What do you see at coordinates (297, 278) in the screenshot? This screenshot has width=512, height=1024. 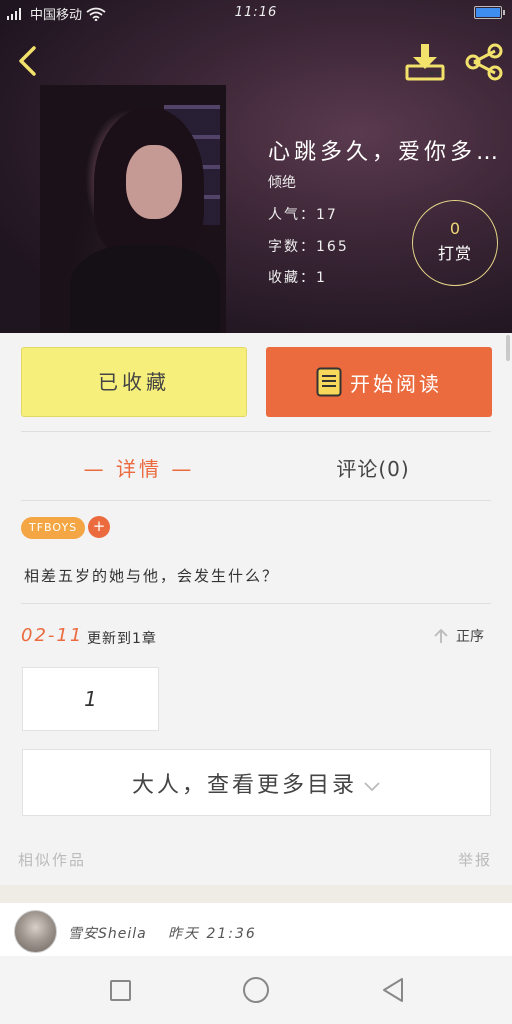 I see `book-favorites: 收藏：1` at bounding box center [297, 278].